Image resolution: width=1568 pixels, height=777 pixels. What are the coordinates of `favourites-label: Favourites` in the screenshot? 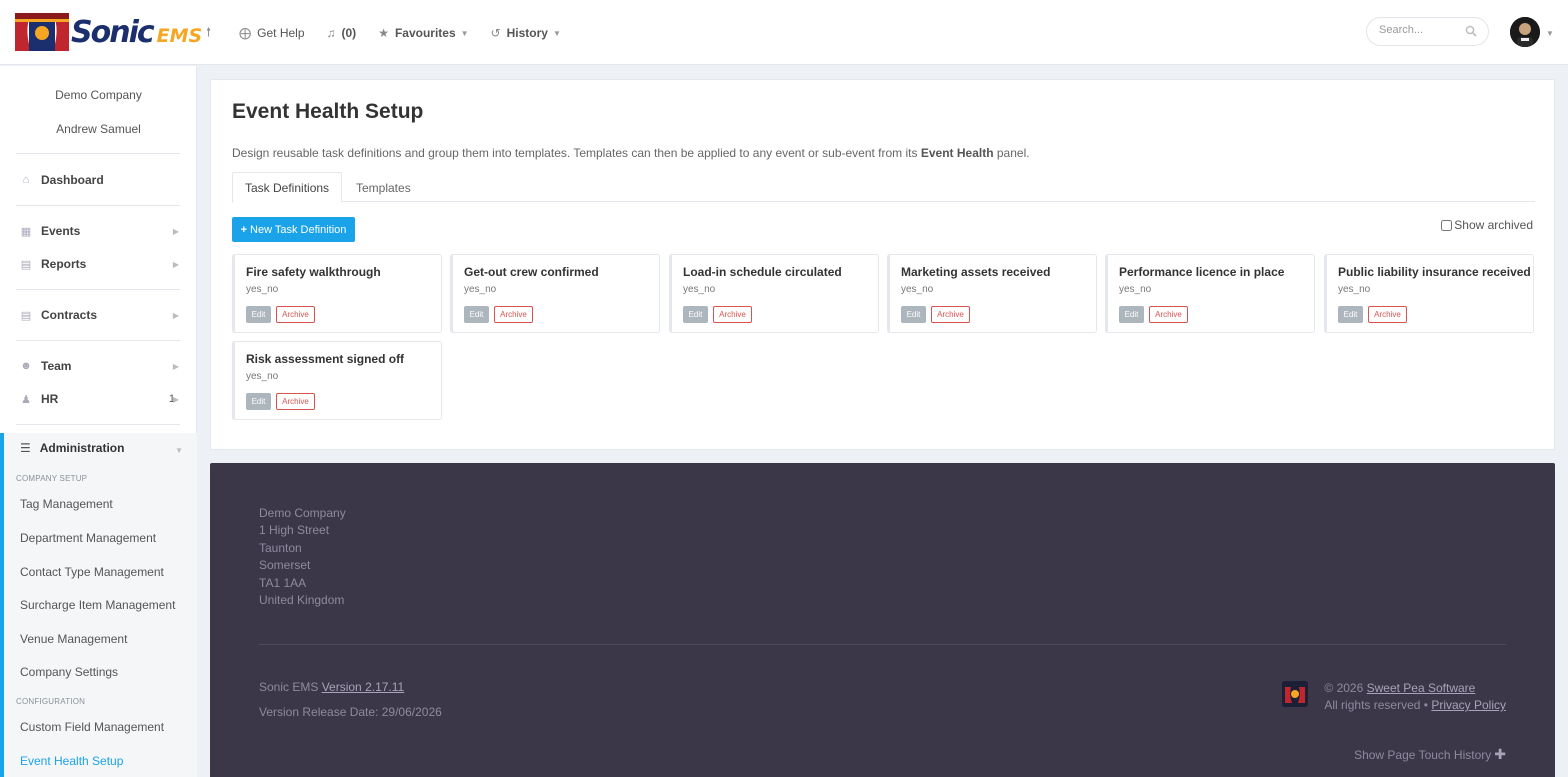 It's located at (425, 33).